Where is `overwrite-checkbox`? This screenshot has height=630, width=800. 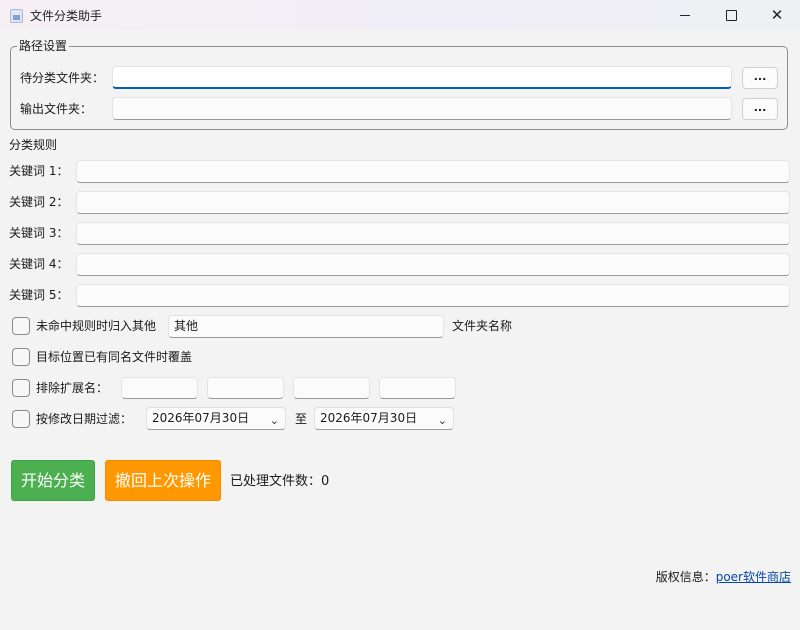
overwrite-checkbox is located at coordinates (21, 357).